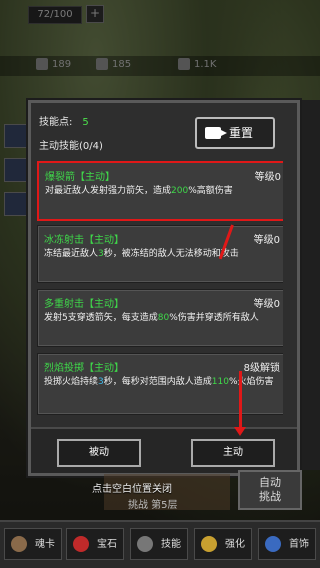 Image resolution: width=320 pixels, height=568 pixels. Describe the element at coordinates (164, 450) in the screenshot. I see `skill-tabs: 被动 主动` at that location.